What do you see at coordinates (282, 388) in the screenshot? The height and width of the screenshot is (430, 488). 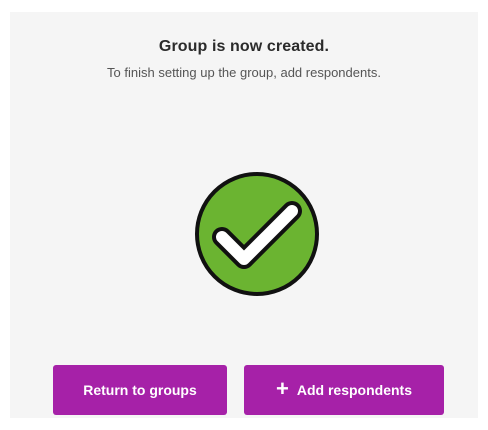 I see `plus-icon: +` at bounding box center [282, 388].